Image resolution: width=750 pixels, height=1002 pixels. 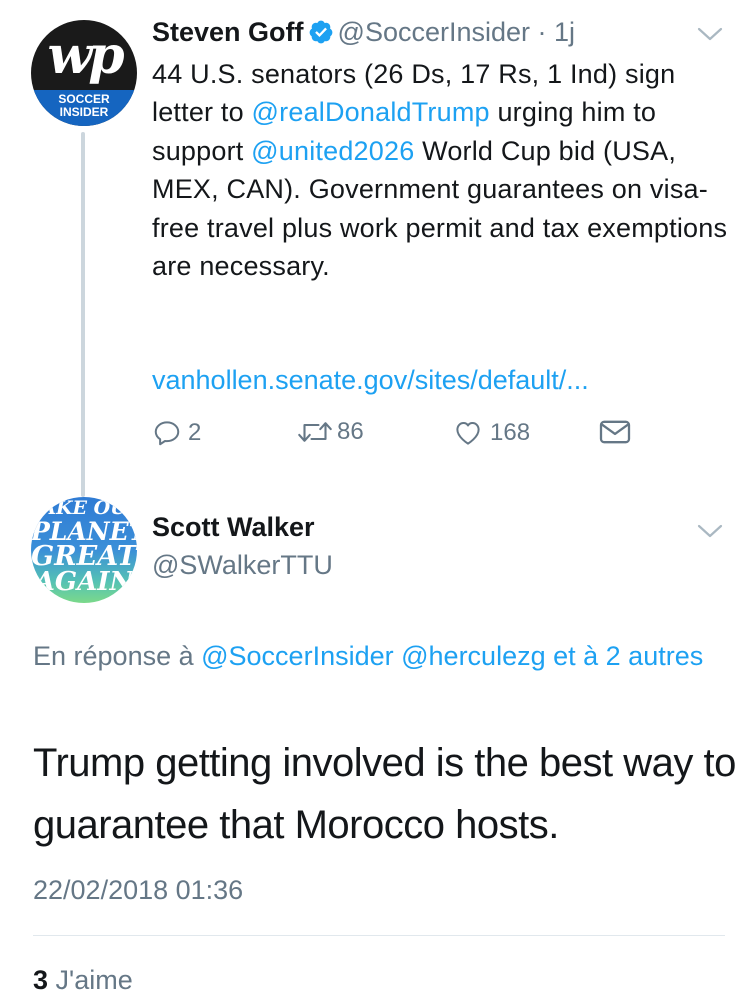 I want to click on like-count: 168, so click(x=510, y=432).